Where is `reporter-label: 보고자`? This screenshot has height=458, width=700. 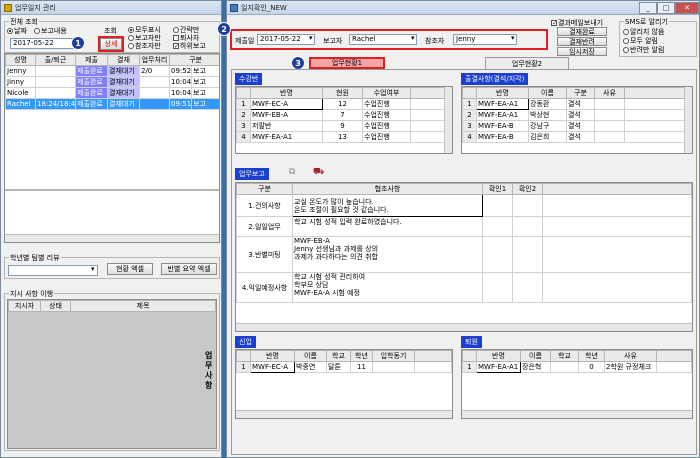
reporter-label: 보고자 is located at coordinates (333, 41).